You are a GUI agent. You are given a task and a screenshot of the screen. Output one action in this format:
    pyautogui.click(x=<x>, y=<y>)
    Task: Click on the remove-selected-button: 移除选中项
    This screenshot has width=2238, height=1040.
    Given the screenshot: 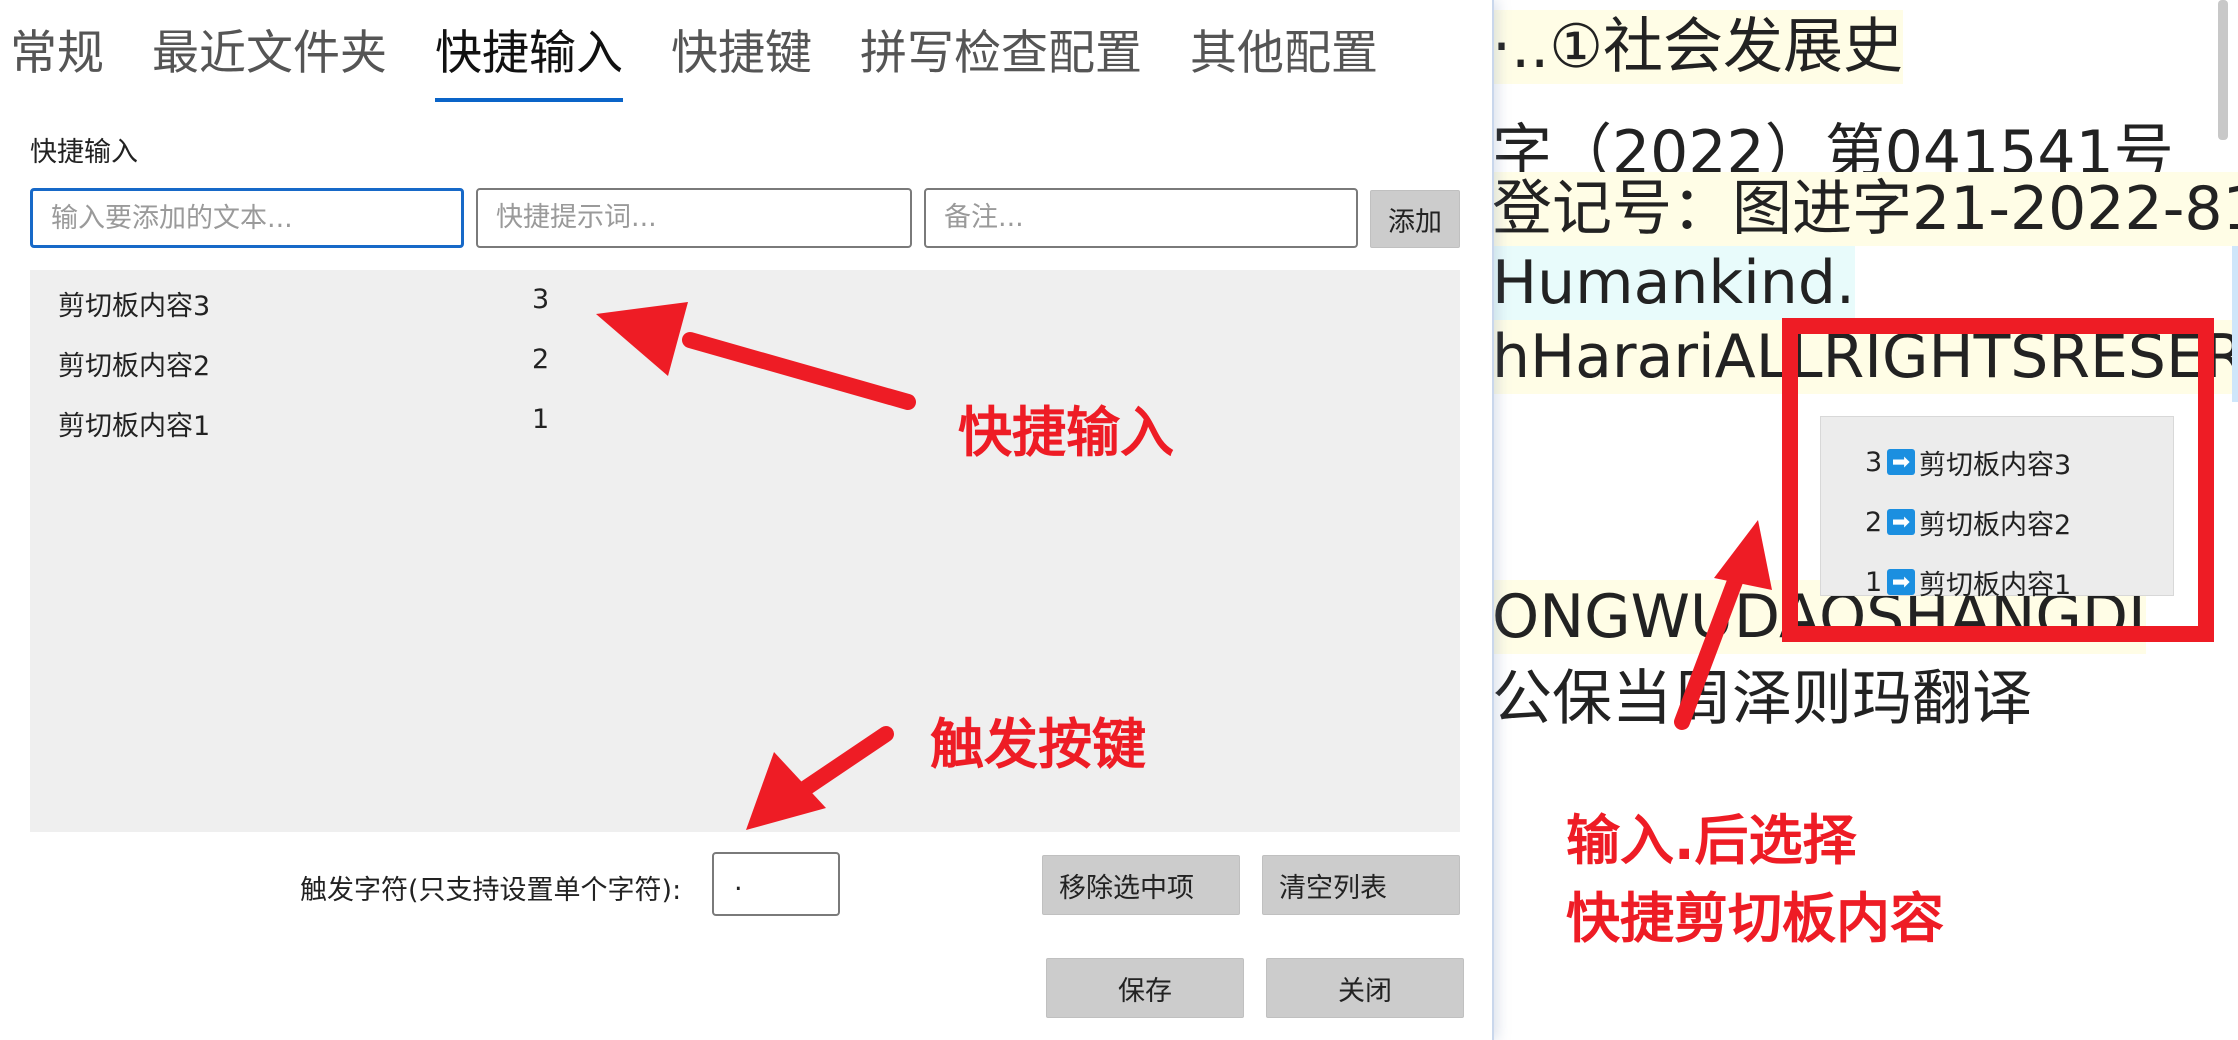 What is the action you would take?
    pyautogui.click(x=1141, y=885)
    